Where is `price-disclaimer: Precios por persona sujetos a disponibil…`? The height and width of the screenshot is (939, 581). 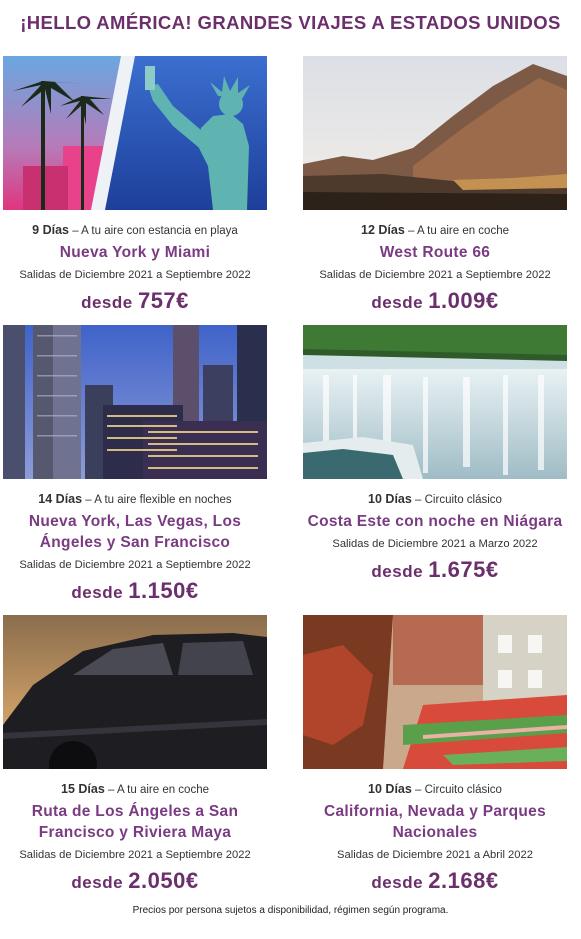
price-disclaimer: Precios por persona sujetos a disponibil… is located at coordinates (290, 910).